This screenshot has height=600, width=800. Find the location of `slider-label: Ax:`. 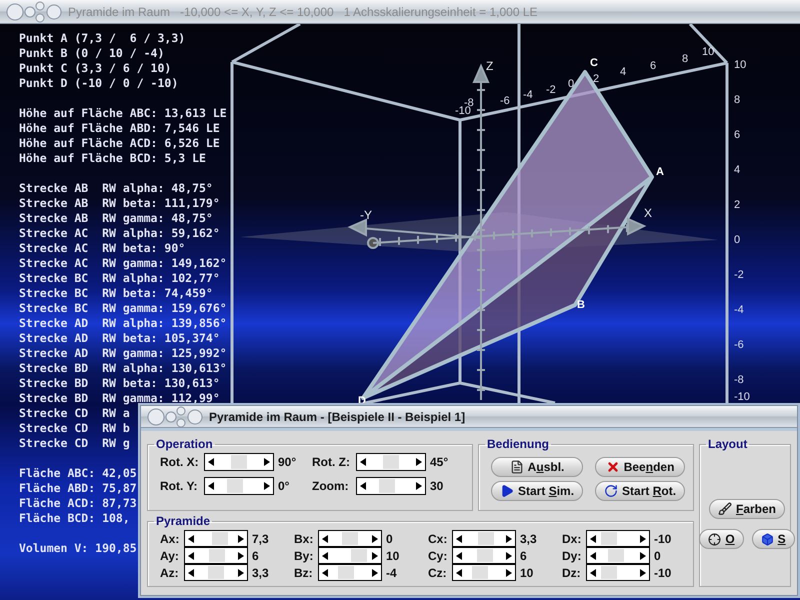

slider-label: Ax: is located at coordinates (170, 539).